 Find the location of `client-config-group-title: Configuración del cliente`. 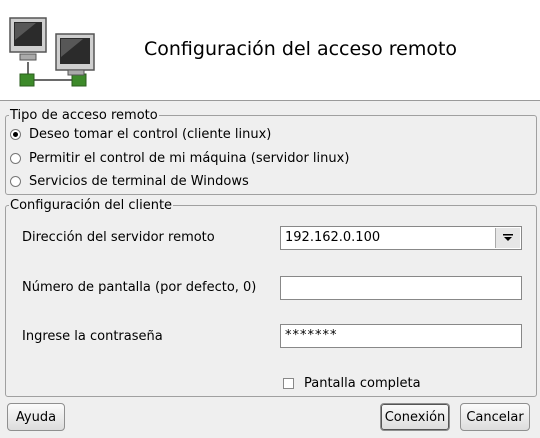

client-config-group-title: Configuración del cliente is located at coordinates (91, 205).